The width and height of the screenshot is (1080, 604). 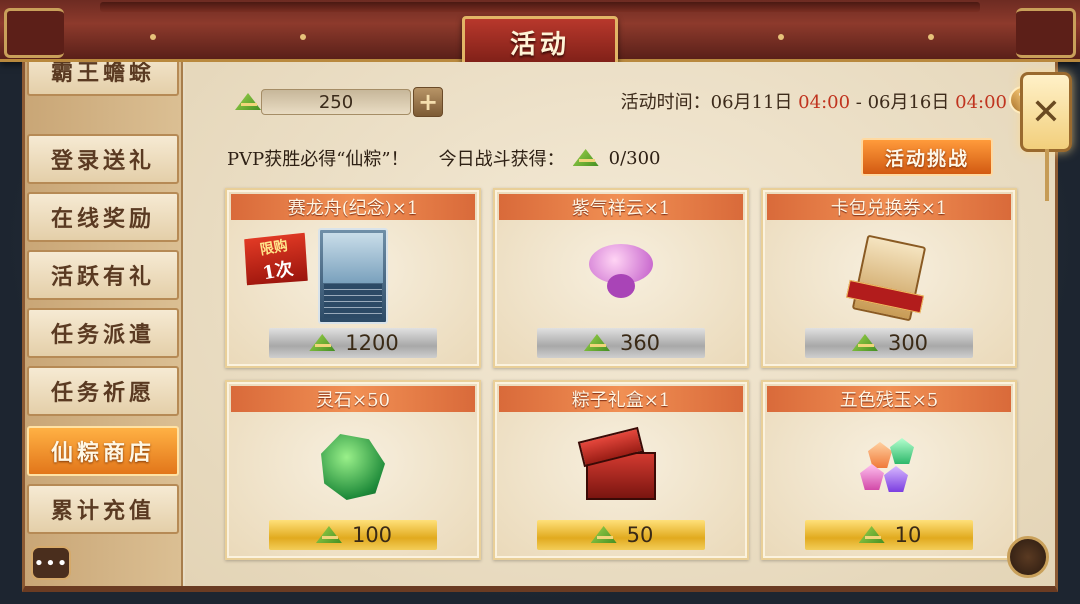 I want to click on stone-item-icon, so click(x=353, y=467).